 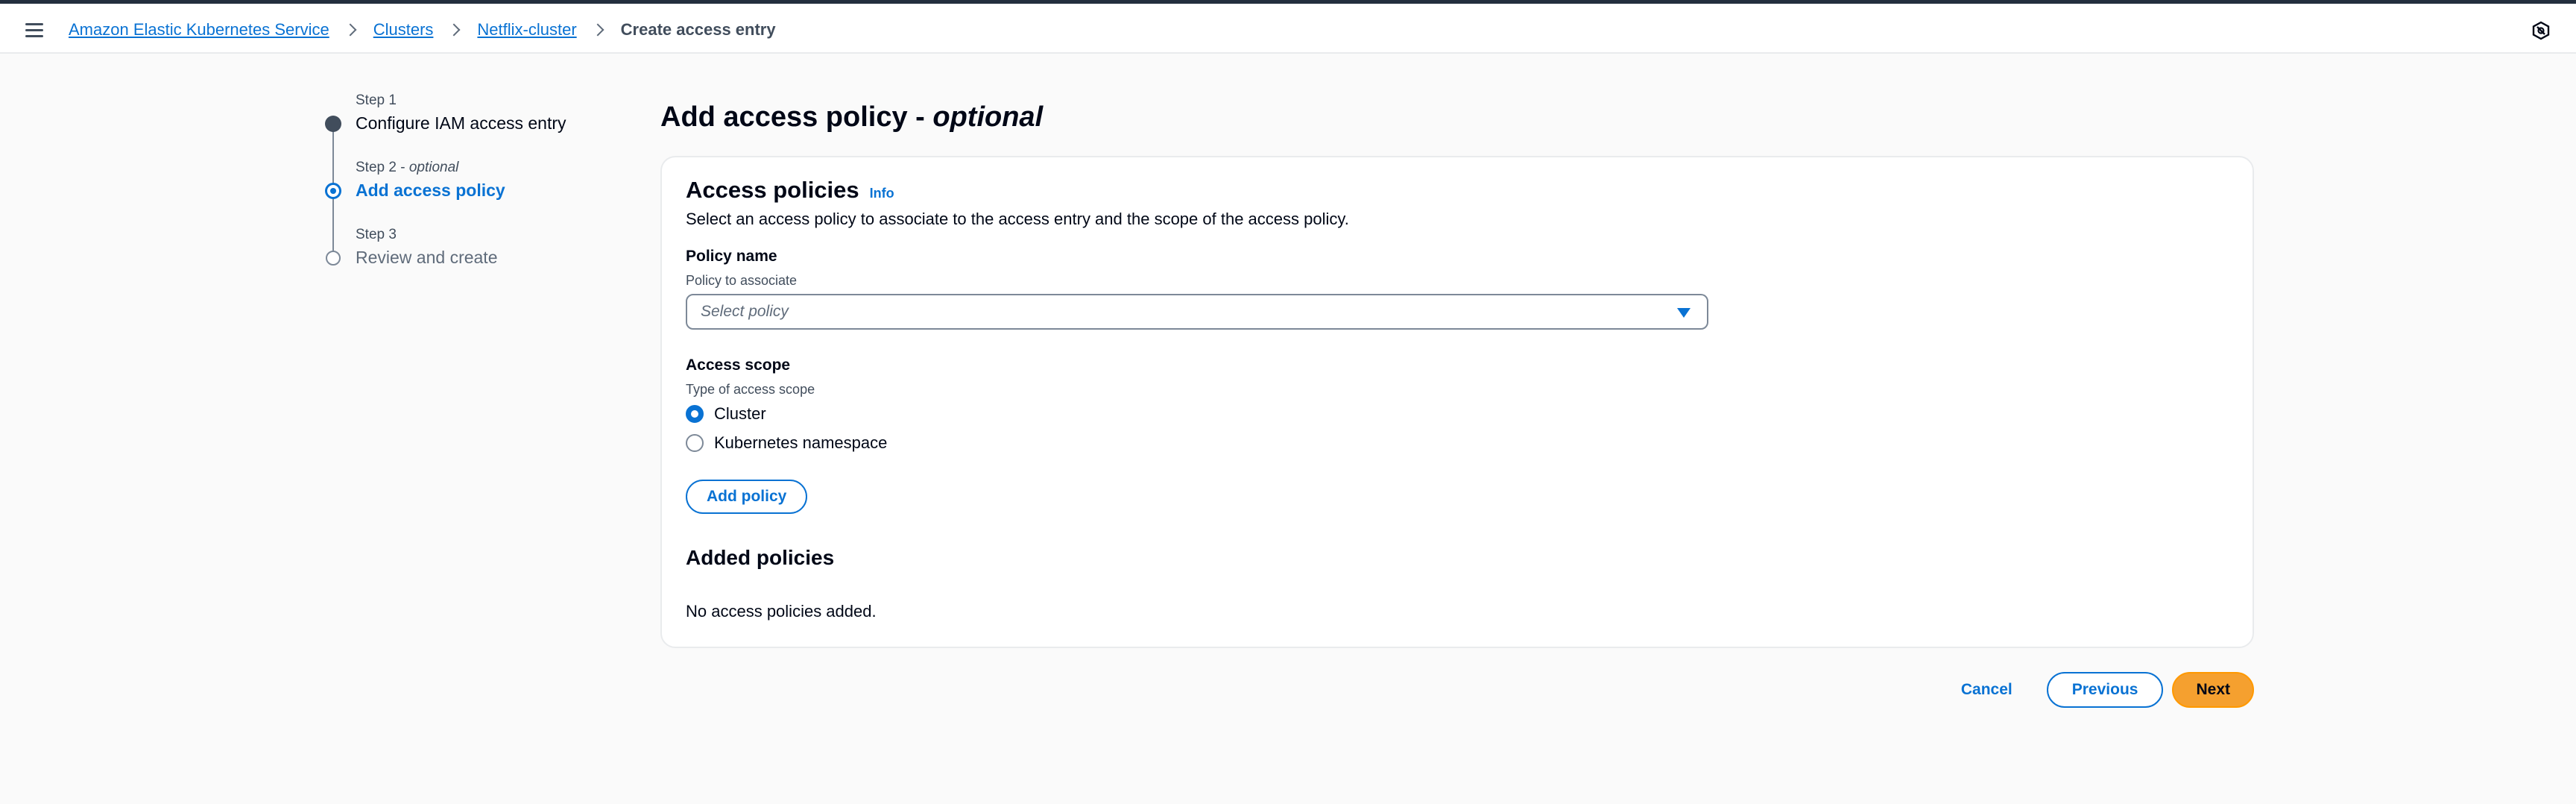 What do you see at coordinates (773, 190) in the screenshot?
I see `container-title: Access policies` at bounding box center [773, 190].